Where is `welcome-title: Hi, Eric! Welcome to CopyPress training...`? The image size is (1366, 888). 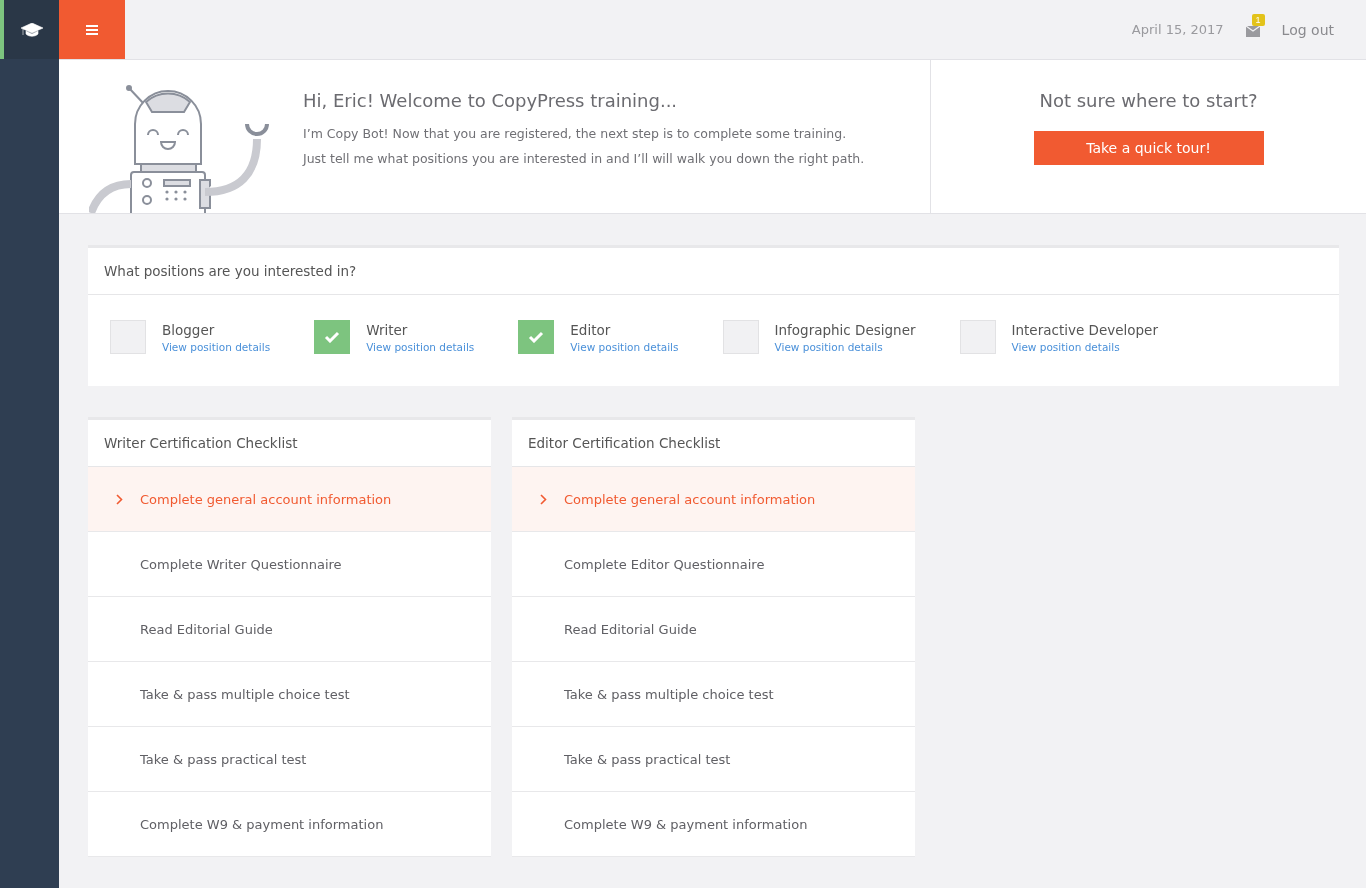
welcome-title: Hi, Eric! Welcome to CopyPress training... is located at coordinates (491, 100).